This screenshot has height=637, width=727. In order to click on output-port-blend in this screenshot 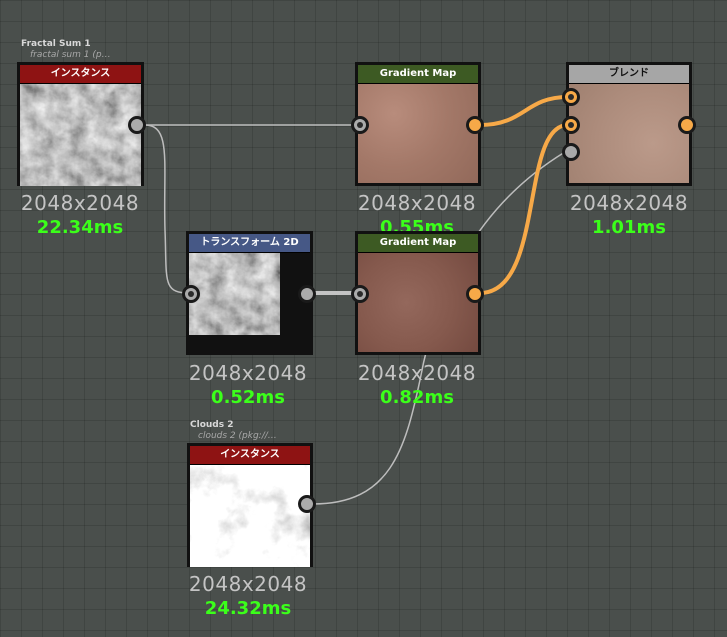, I will do `click(687, 125)`.